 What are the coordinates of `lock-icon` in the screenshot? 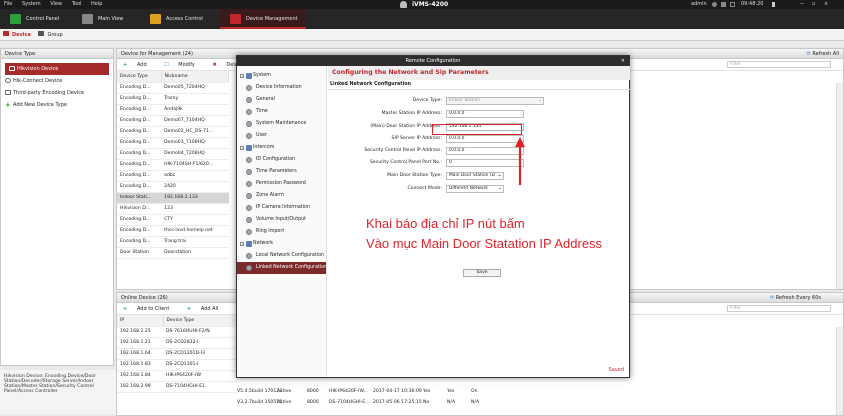 It's located at (714, 4).